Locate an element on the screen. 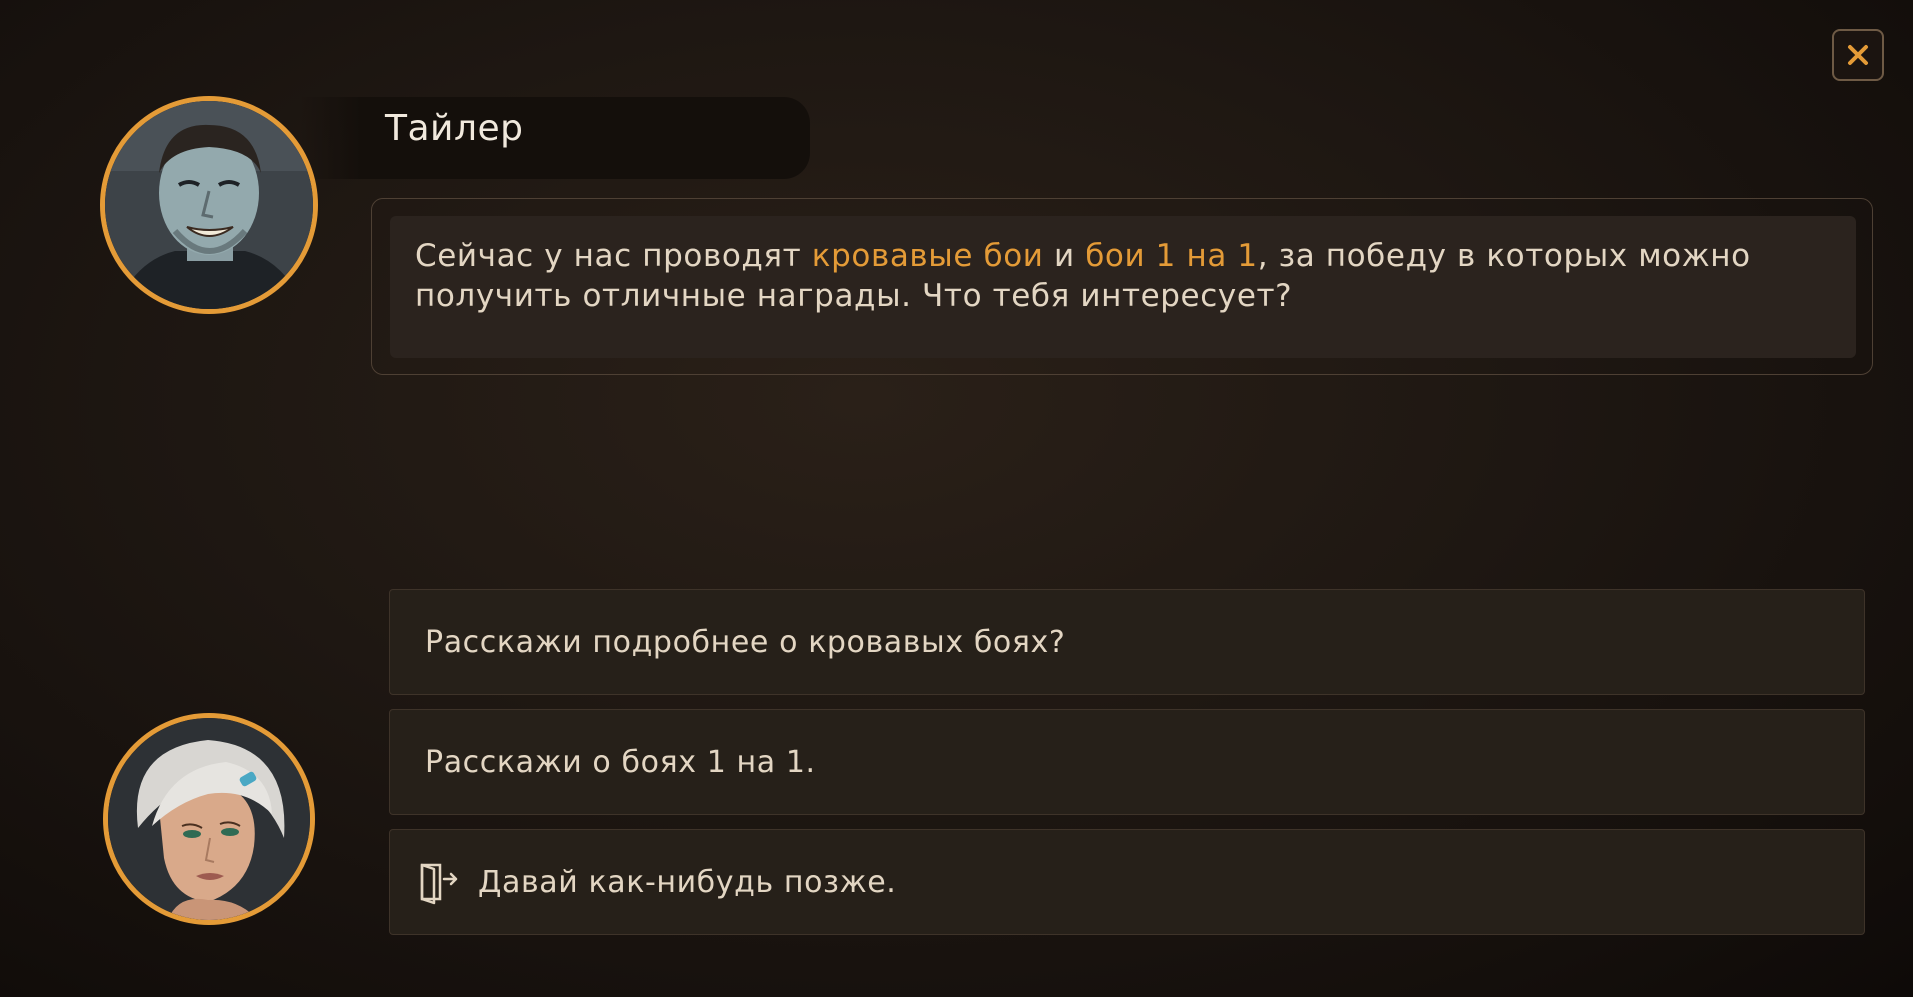  option-label: Расскажи подробнее о кровавых боях? is located at coordinates (745, 642).